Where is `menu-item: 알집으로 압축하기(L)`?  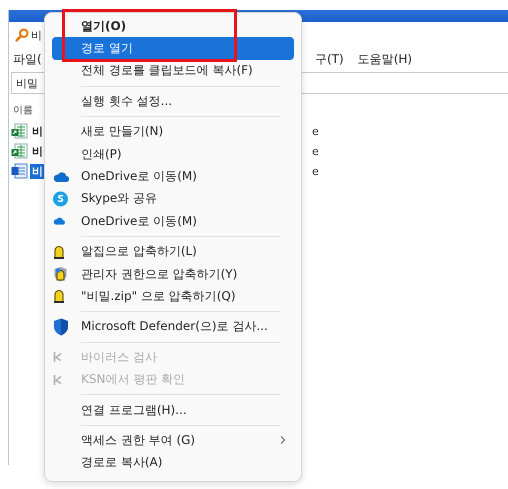 menu-item: 알집으로 압축하기(L) is located at coordinates (173, 251).